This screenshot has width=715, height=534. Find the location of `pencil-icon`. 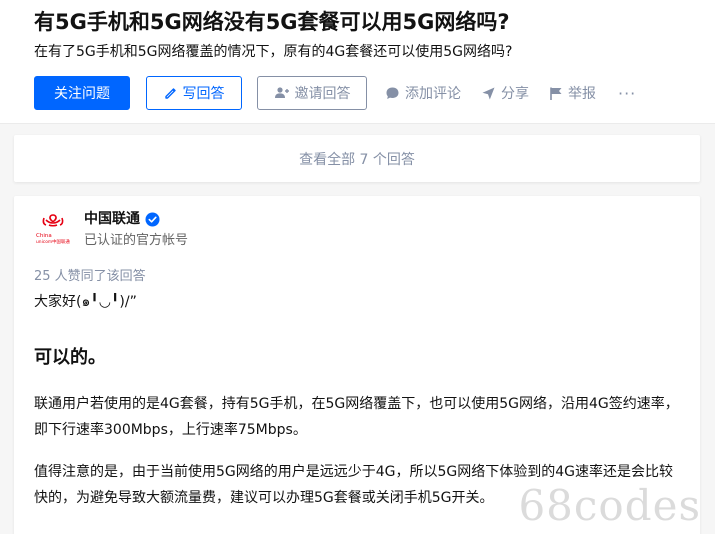

pencil-icon is located at coordinates (170, 93).